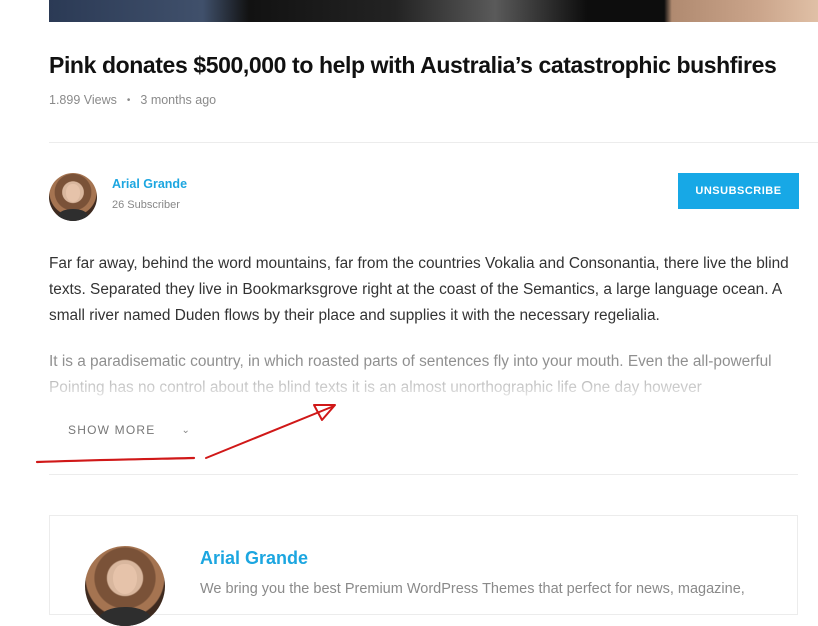 The width and height of the screenshot is (818, 626). I want to click on show-more-label: SHOW MORE, so click(112, 430).